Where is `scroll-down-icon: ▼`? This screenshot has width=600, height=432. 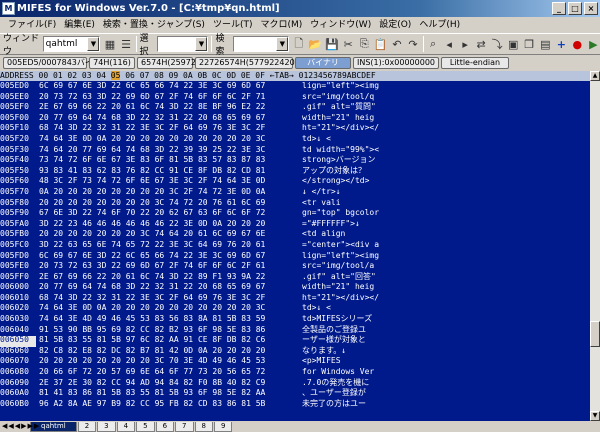 scroll-down-icon: ▼ is located at coordinates (595, 416).